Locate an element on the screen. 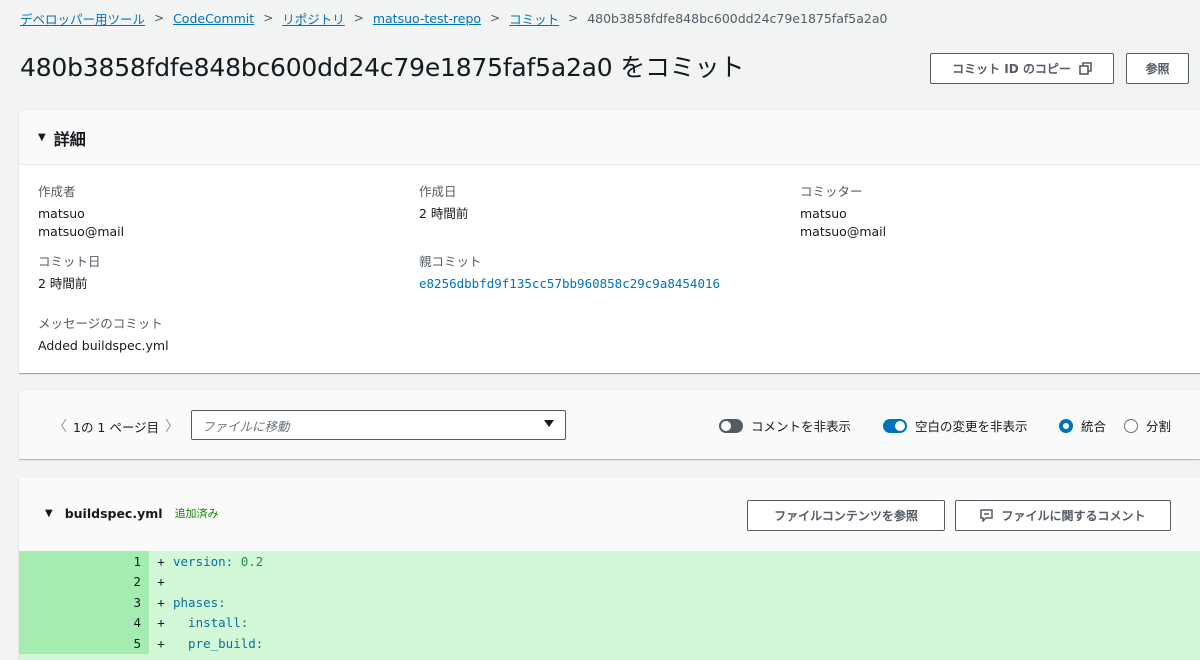 This screenshot has width=1200, height=660. line-number: 5 is located at coordinates (84, 643).